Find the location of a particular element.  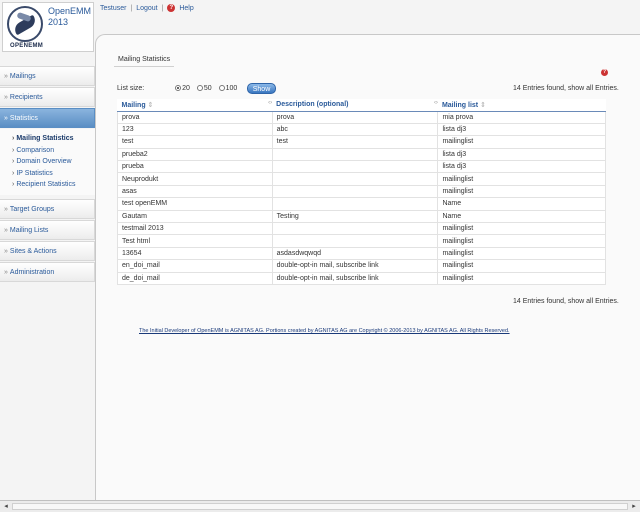

cell-mailing: Neuprodukt is located at coordinates (195, 179).